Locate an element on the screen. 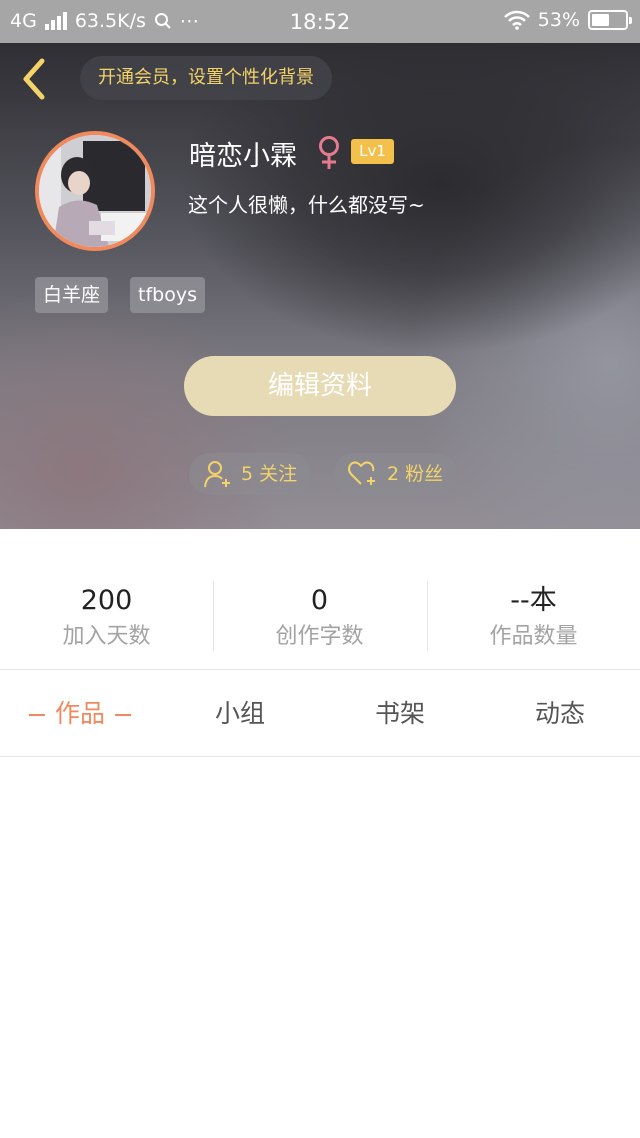 The image size is (640, 1138). stat-label: 加入天数 is located at coordinates (106, 636).